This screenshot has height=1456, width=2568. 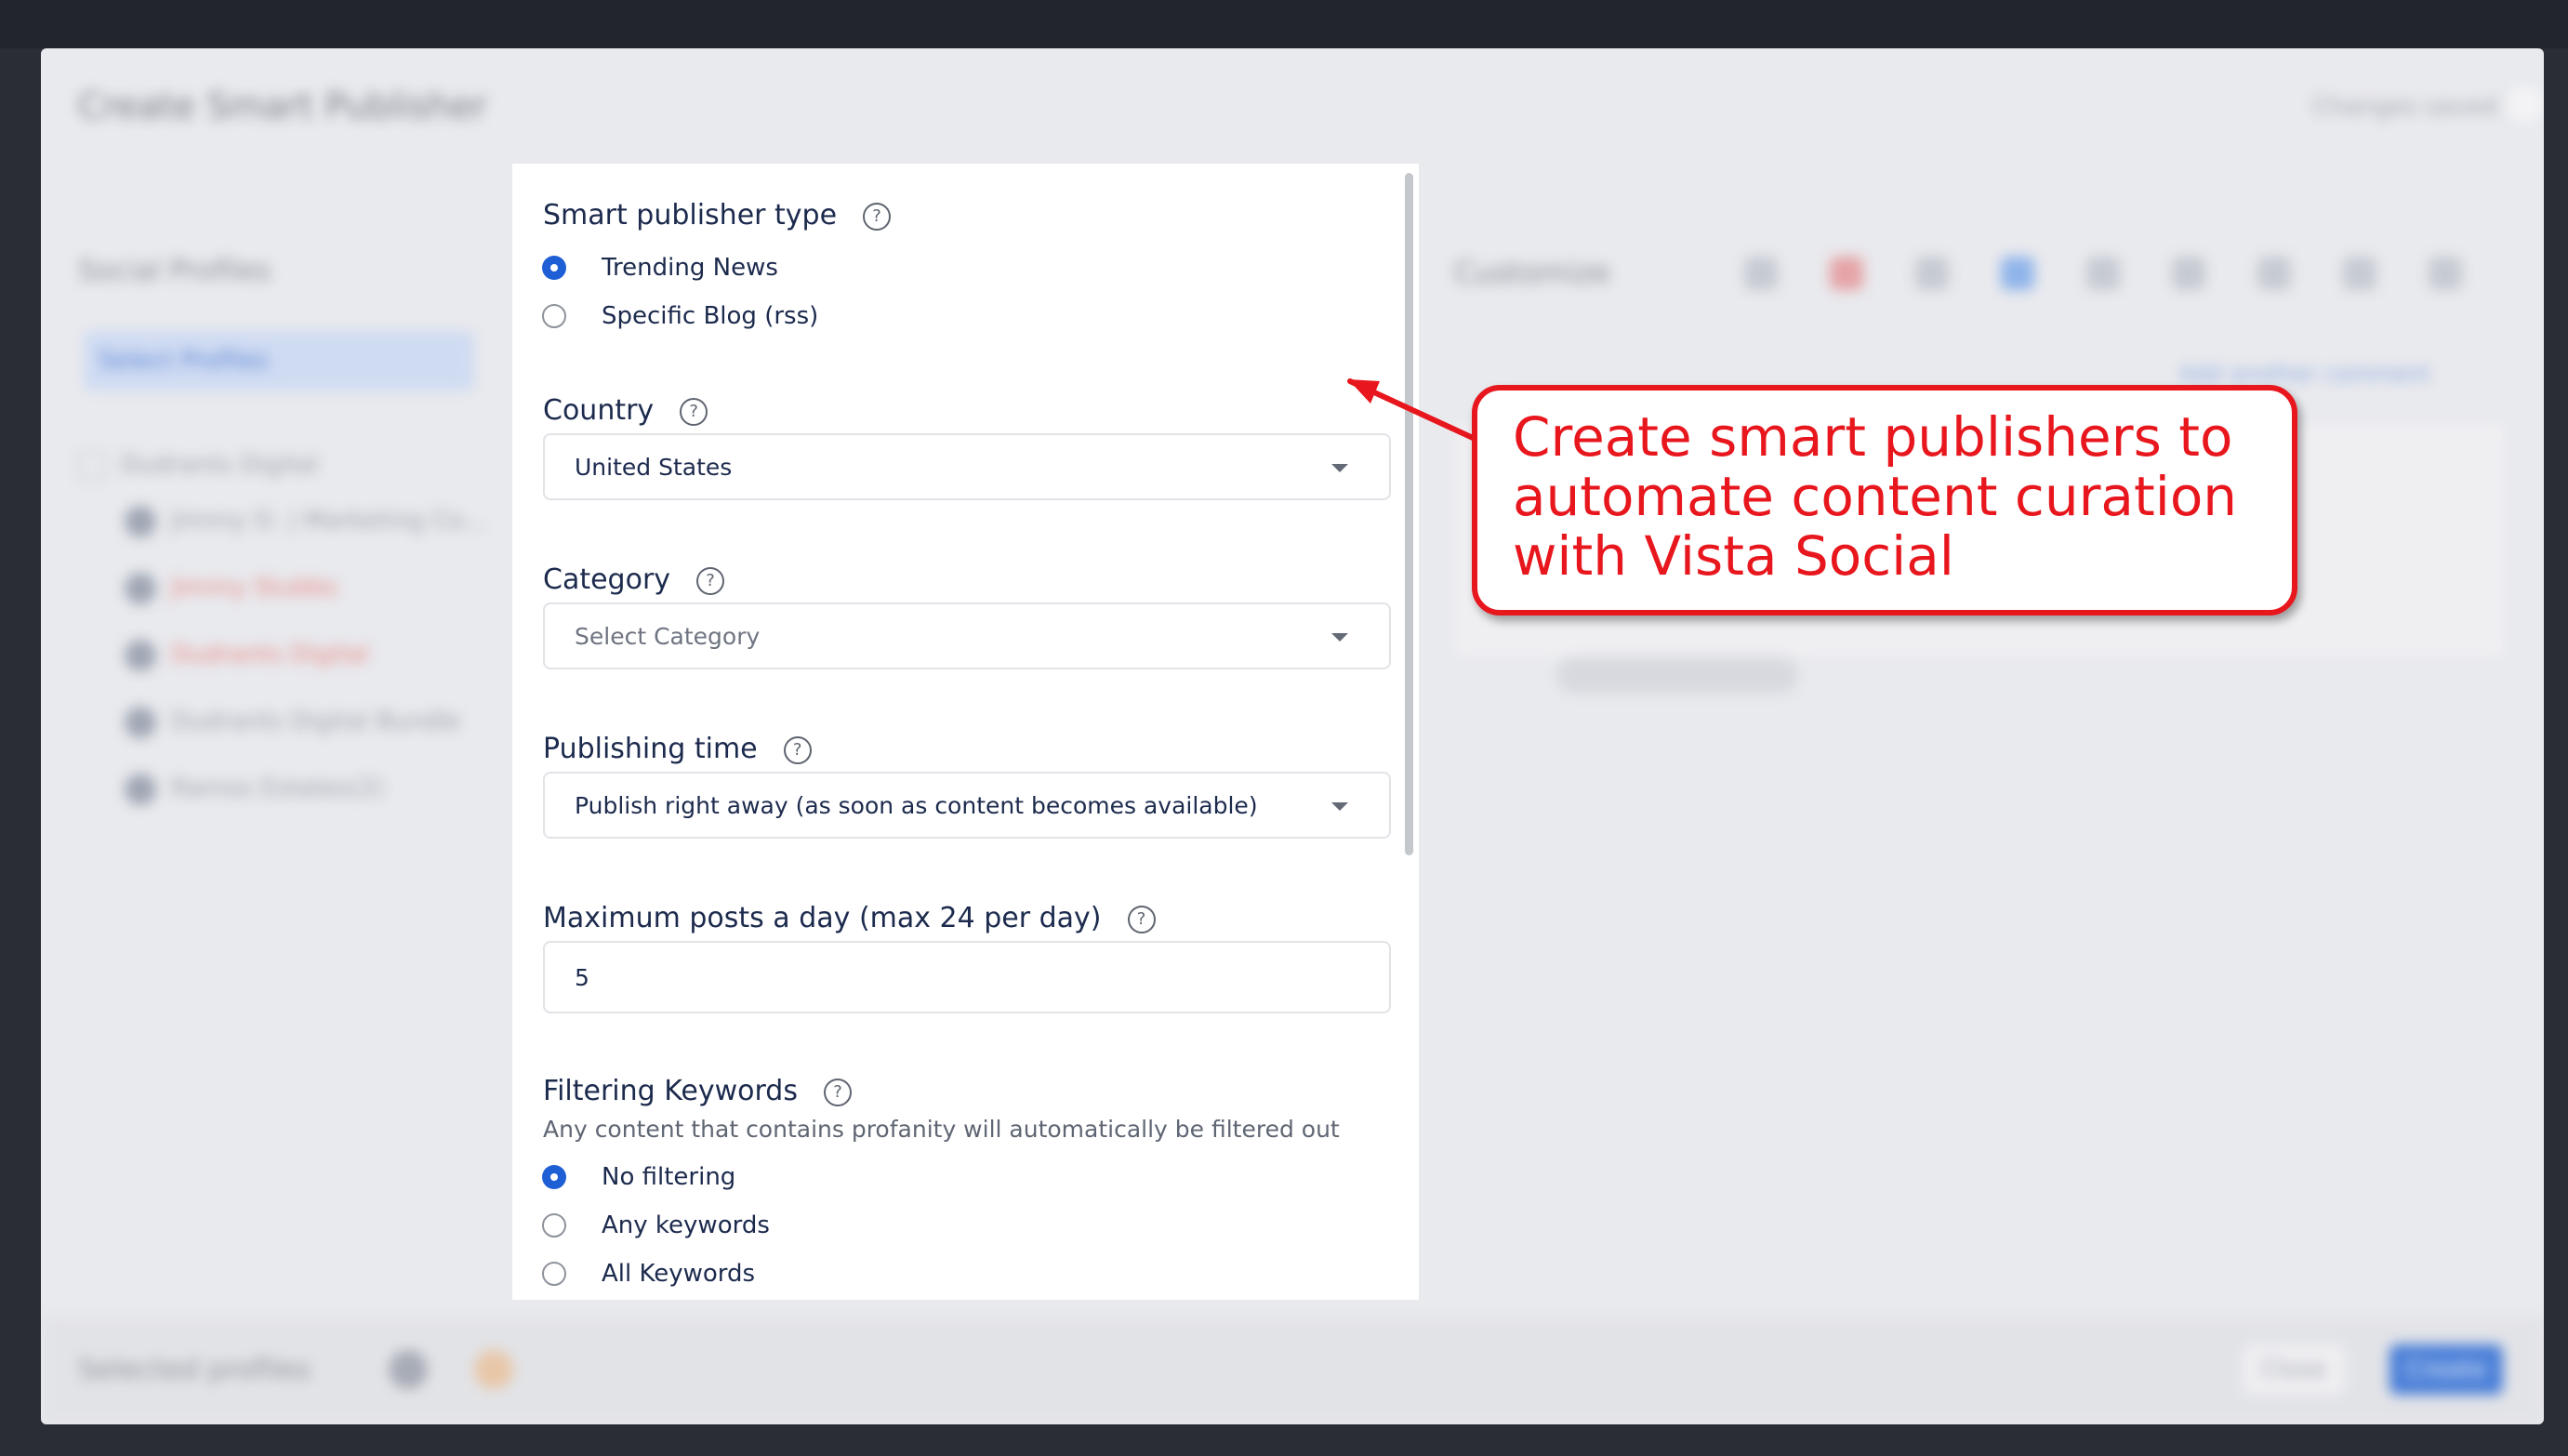 I want to click on profile-label: Jimmy Stubbs, so click(x=254, y=588).